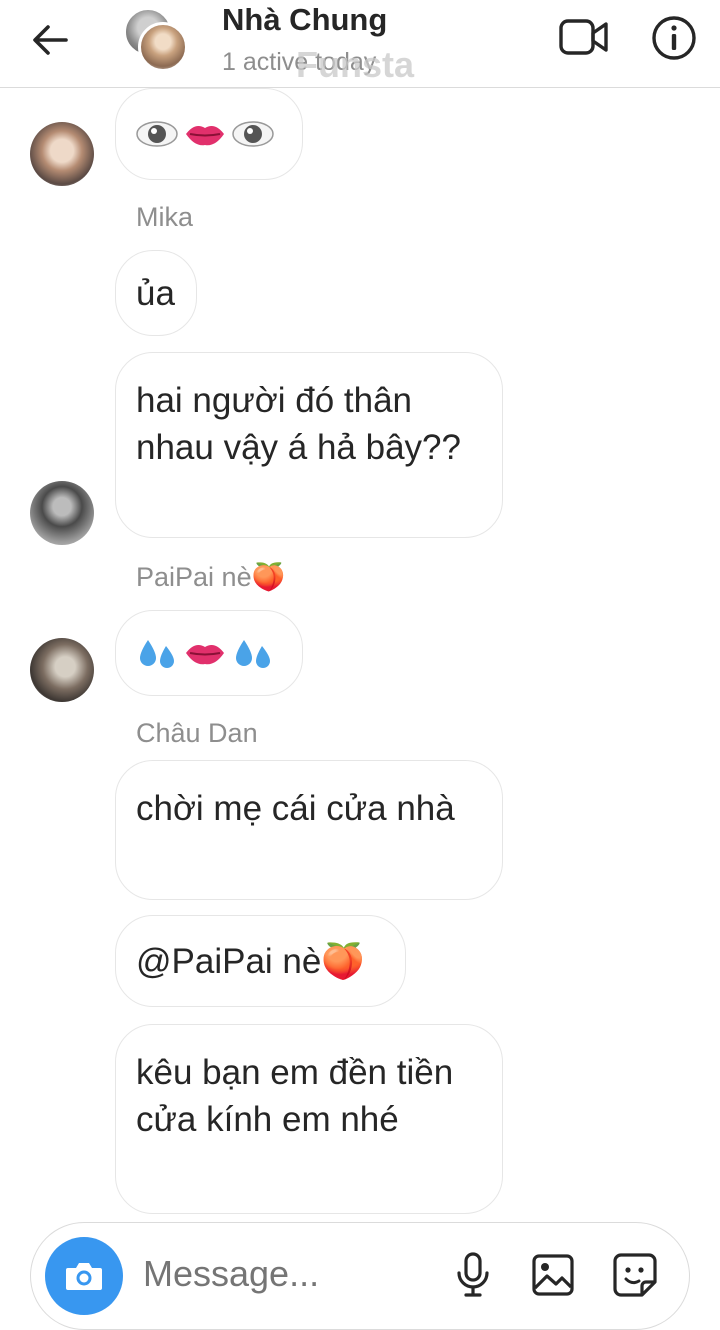 This screenshot has height=1330, width=720. Describe the element at coordinates (309, 830) in the screenshot. I see `message-bubble: chời mẹ cái cửa nhà` at that location.